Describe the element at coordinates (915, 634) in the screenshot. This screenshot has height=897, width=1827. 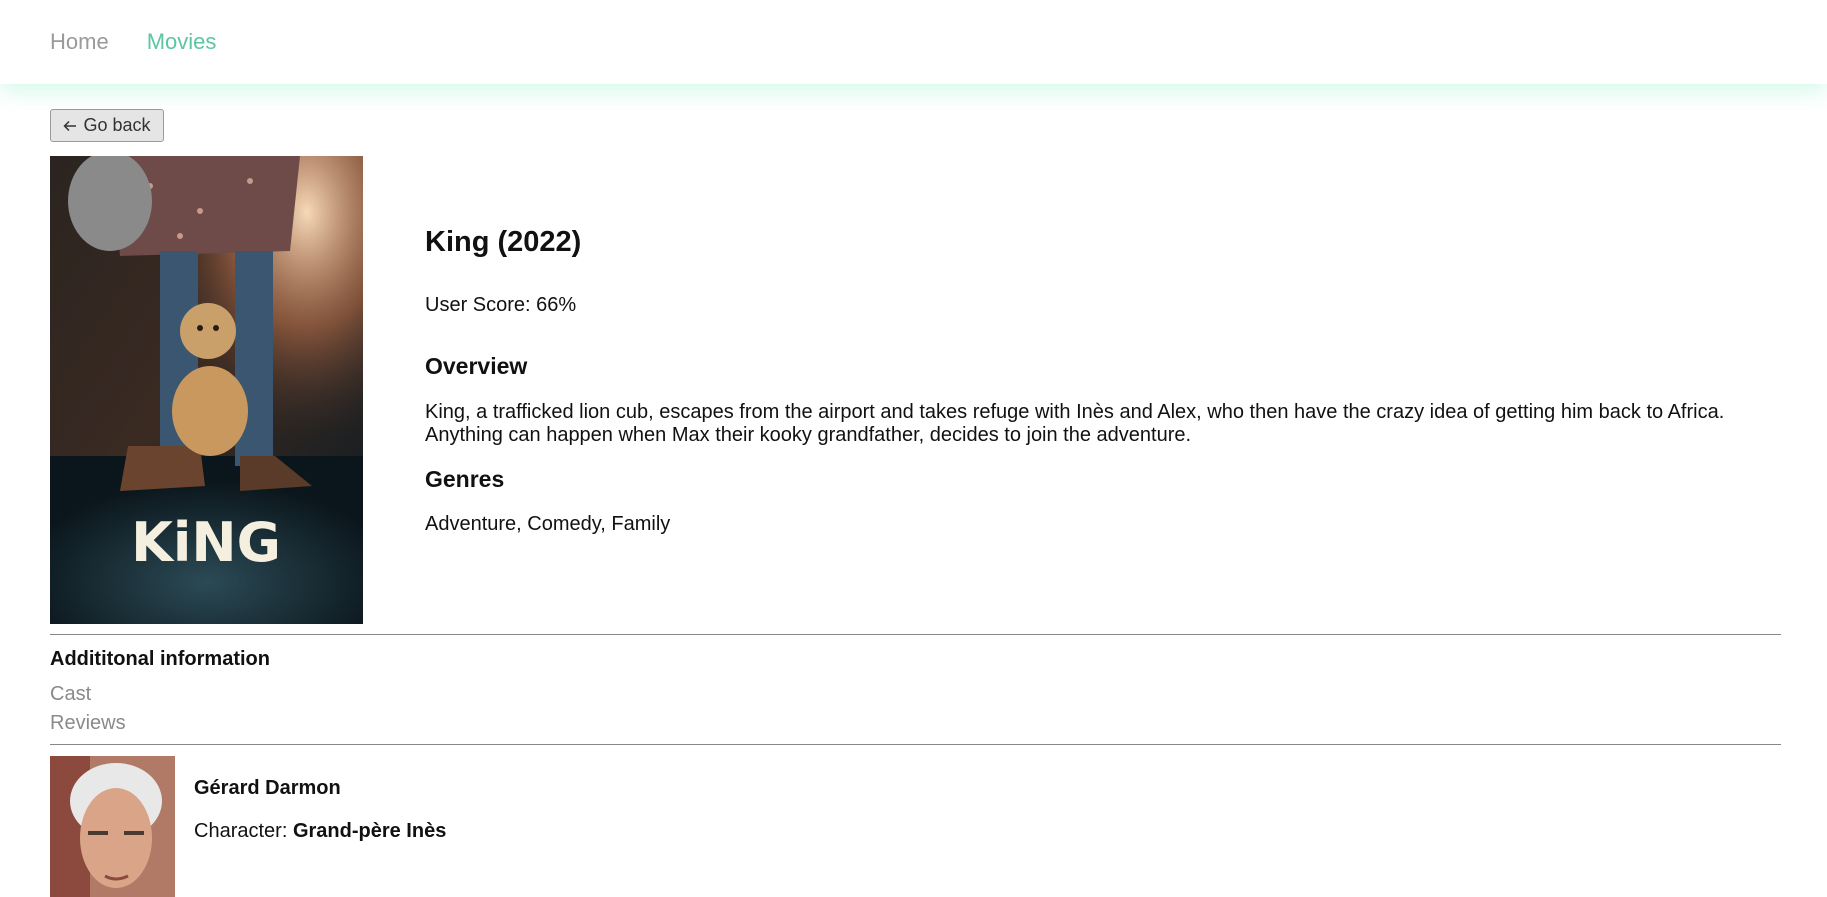
I see `divider-top` at that location.